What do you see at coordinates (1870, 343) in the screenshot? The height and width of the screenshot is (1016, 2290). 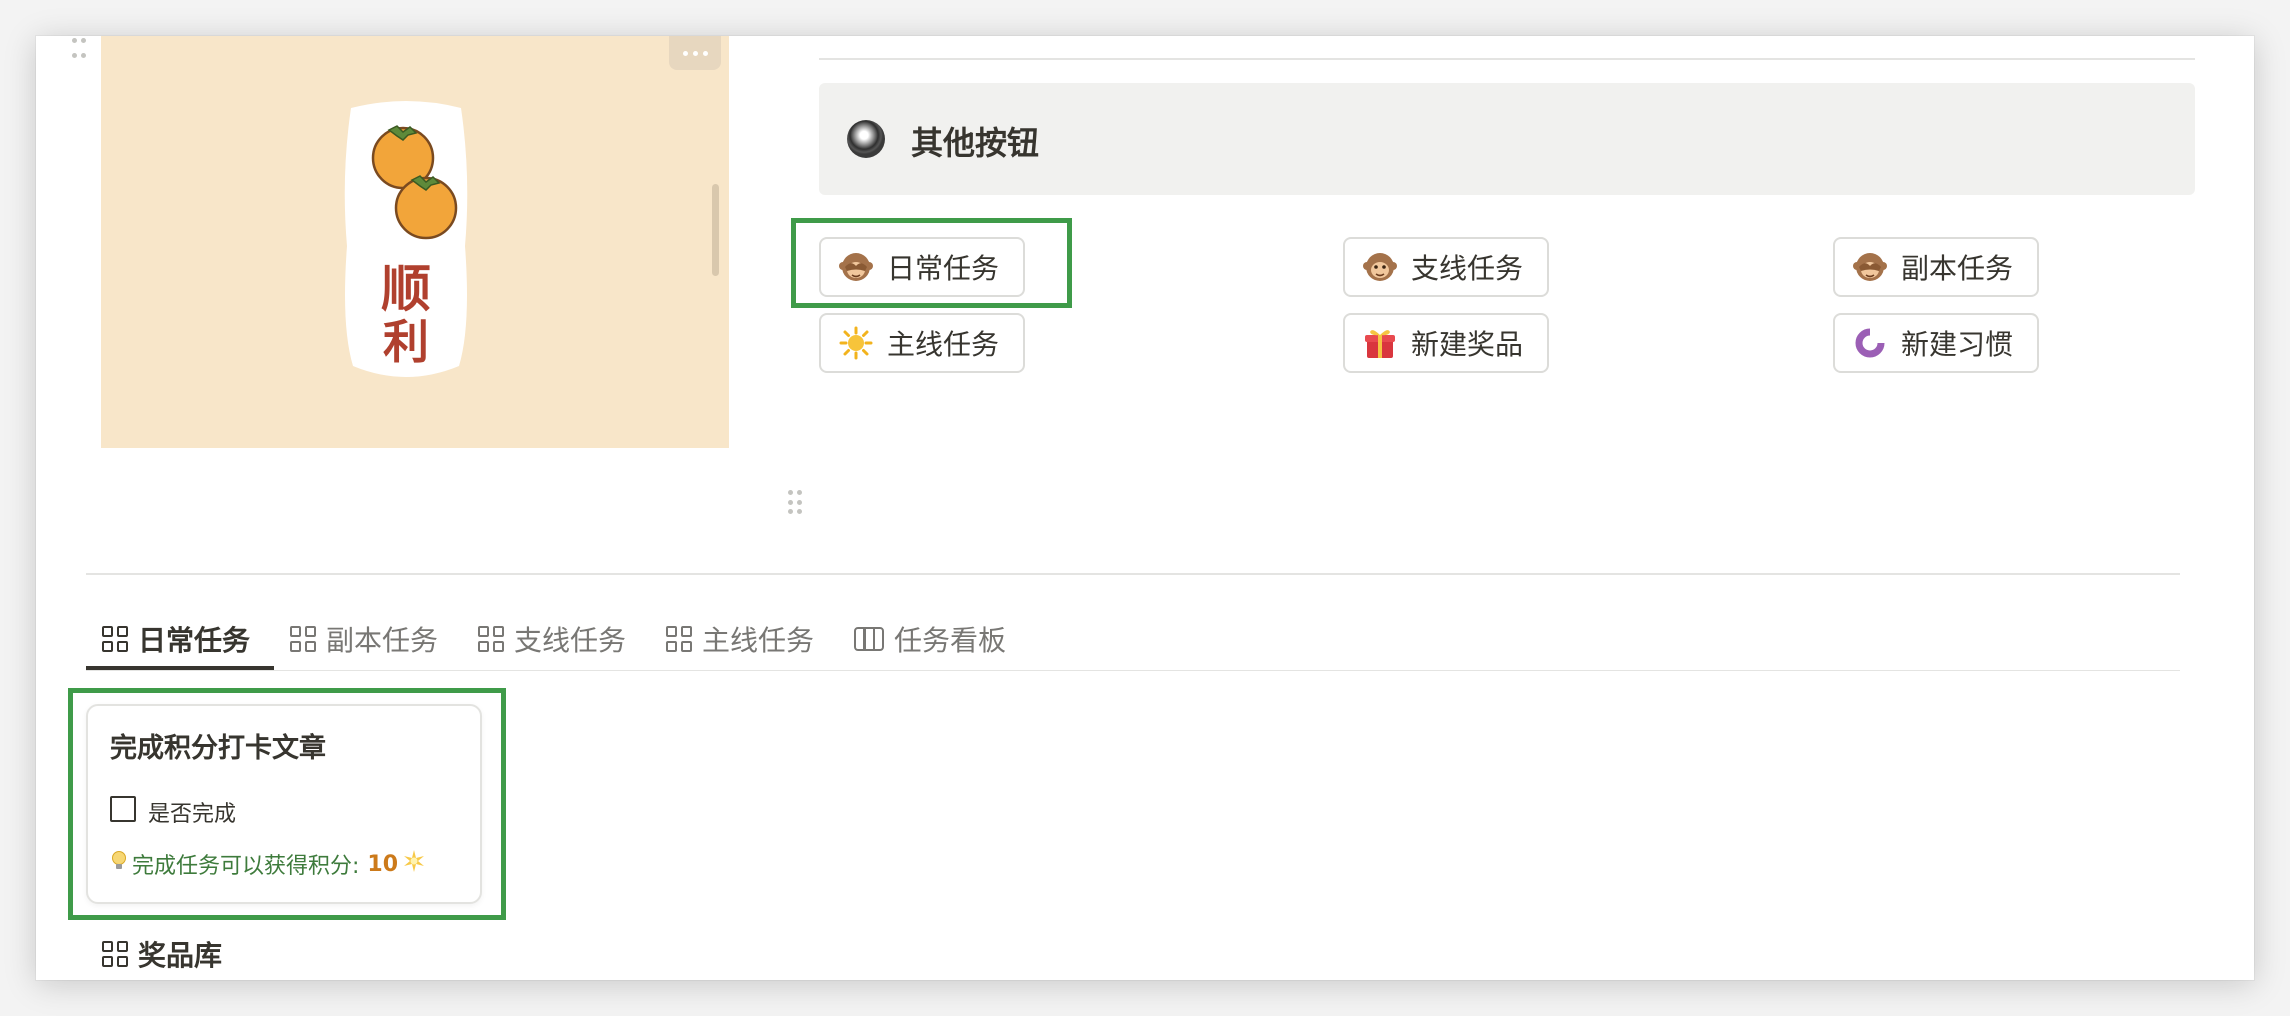 I see `habit-ring-icon` at bounding box center [1870, 343].